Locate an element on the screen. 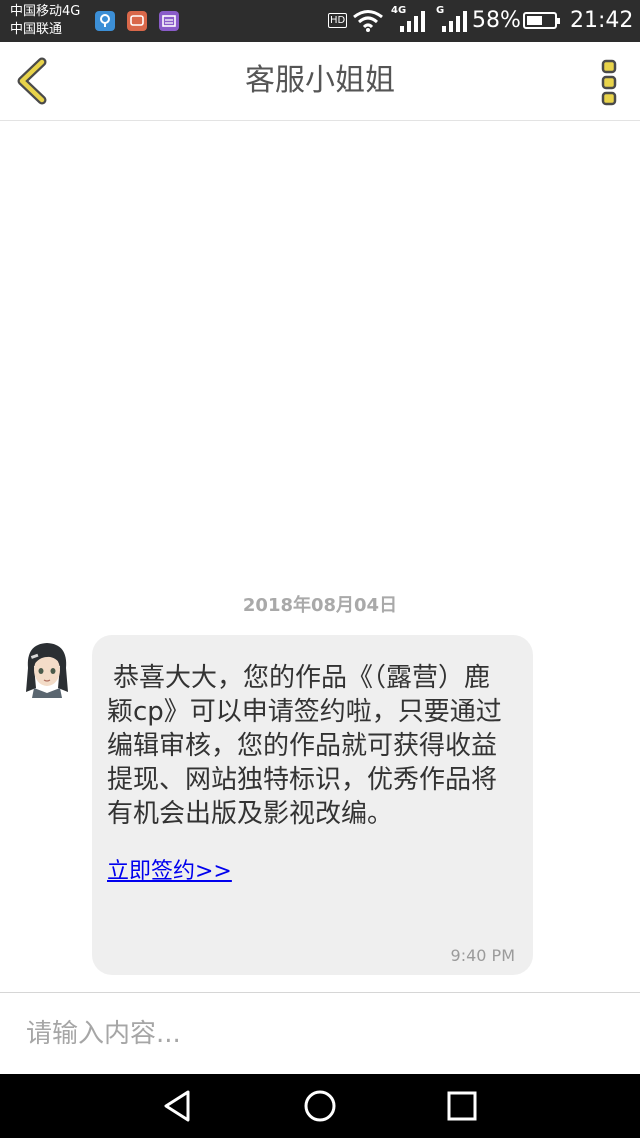 The height and width of the screenshot is (1138, 640). message-input is located at coordinates (321, 1034).